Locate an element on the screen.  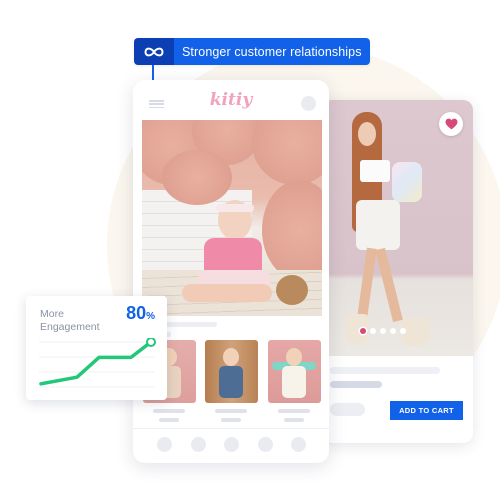
teddy-bear is located at coordinates (292, 290).